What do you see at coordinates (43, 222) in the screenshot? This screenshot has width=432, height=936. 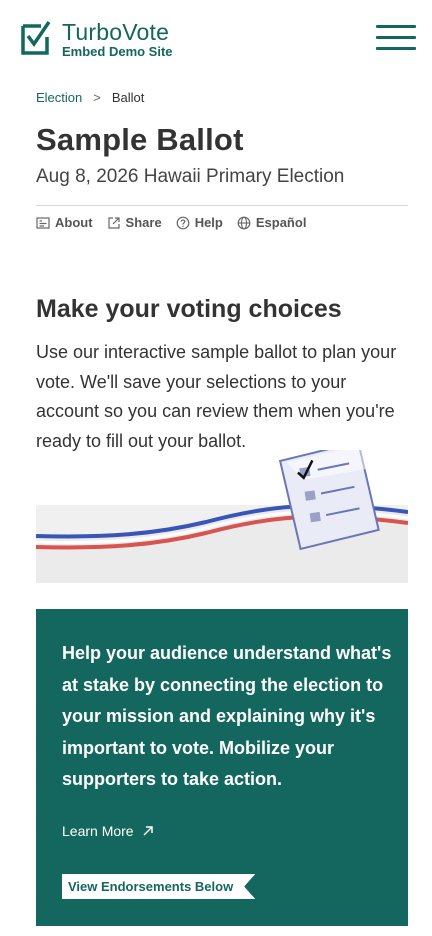 I see `info-card-icon` at bounding box center [43, 222].